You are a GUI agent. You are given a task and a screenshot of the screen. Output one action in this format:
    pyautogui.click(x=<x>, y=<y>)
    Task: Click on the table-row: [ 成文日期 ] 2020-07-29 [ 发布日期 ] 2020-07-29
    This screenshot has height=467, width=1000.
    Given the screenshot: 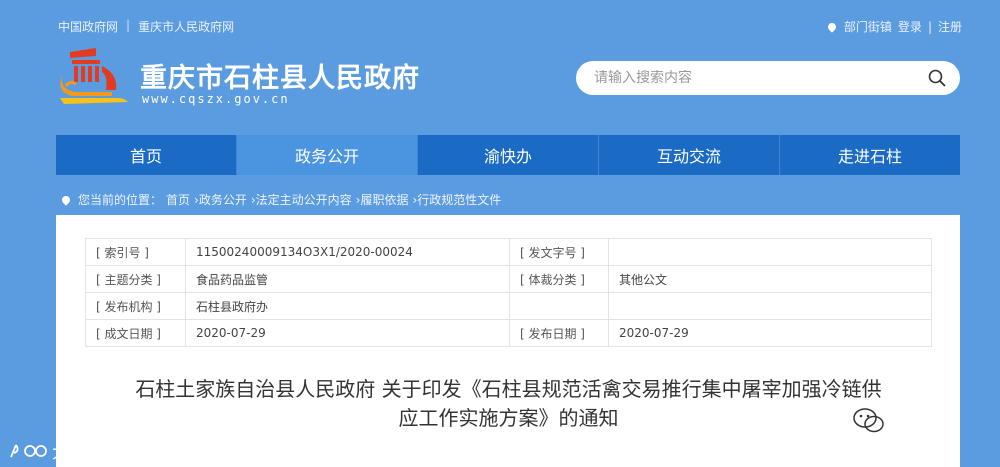 What is the action you would take?
    pyautogui.click(x=508, y=333)
    